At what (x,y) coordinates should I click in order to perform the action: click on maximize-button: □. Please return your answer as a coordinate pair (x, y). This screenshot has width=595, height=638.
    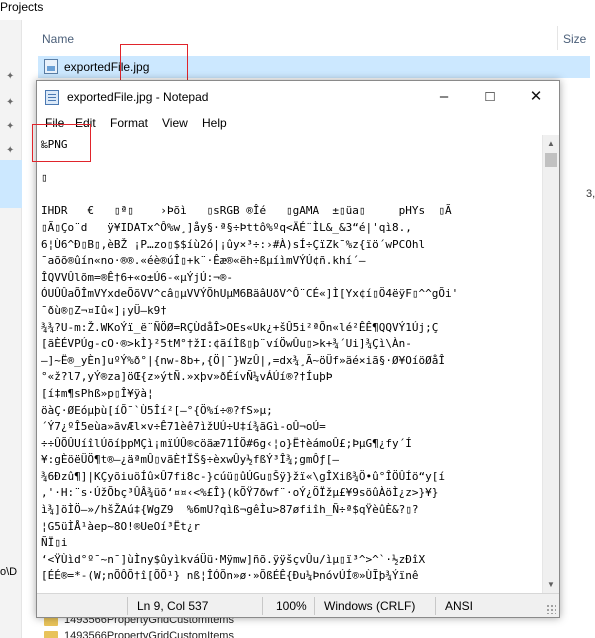
    Looking at the image, I should click on (490, 97).